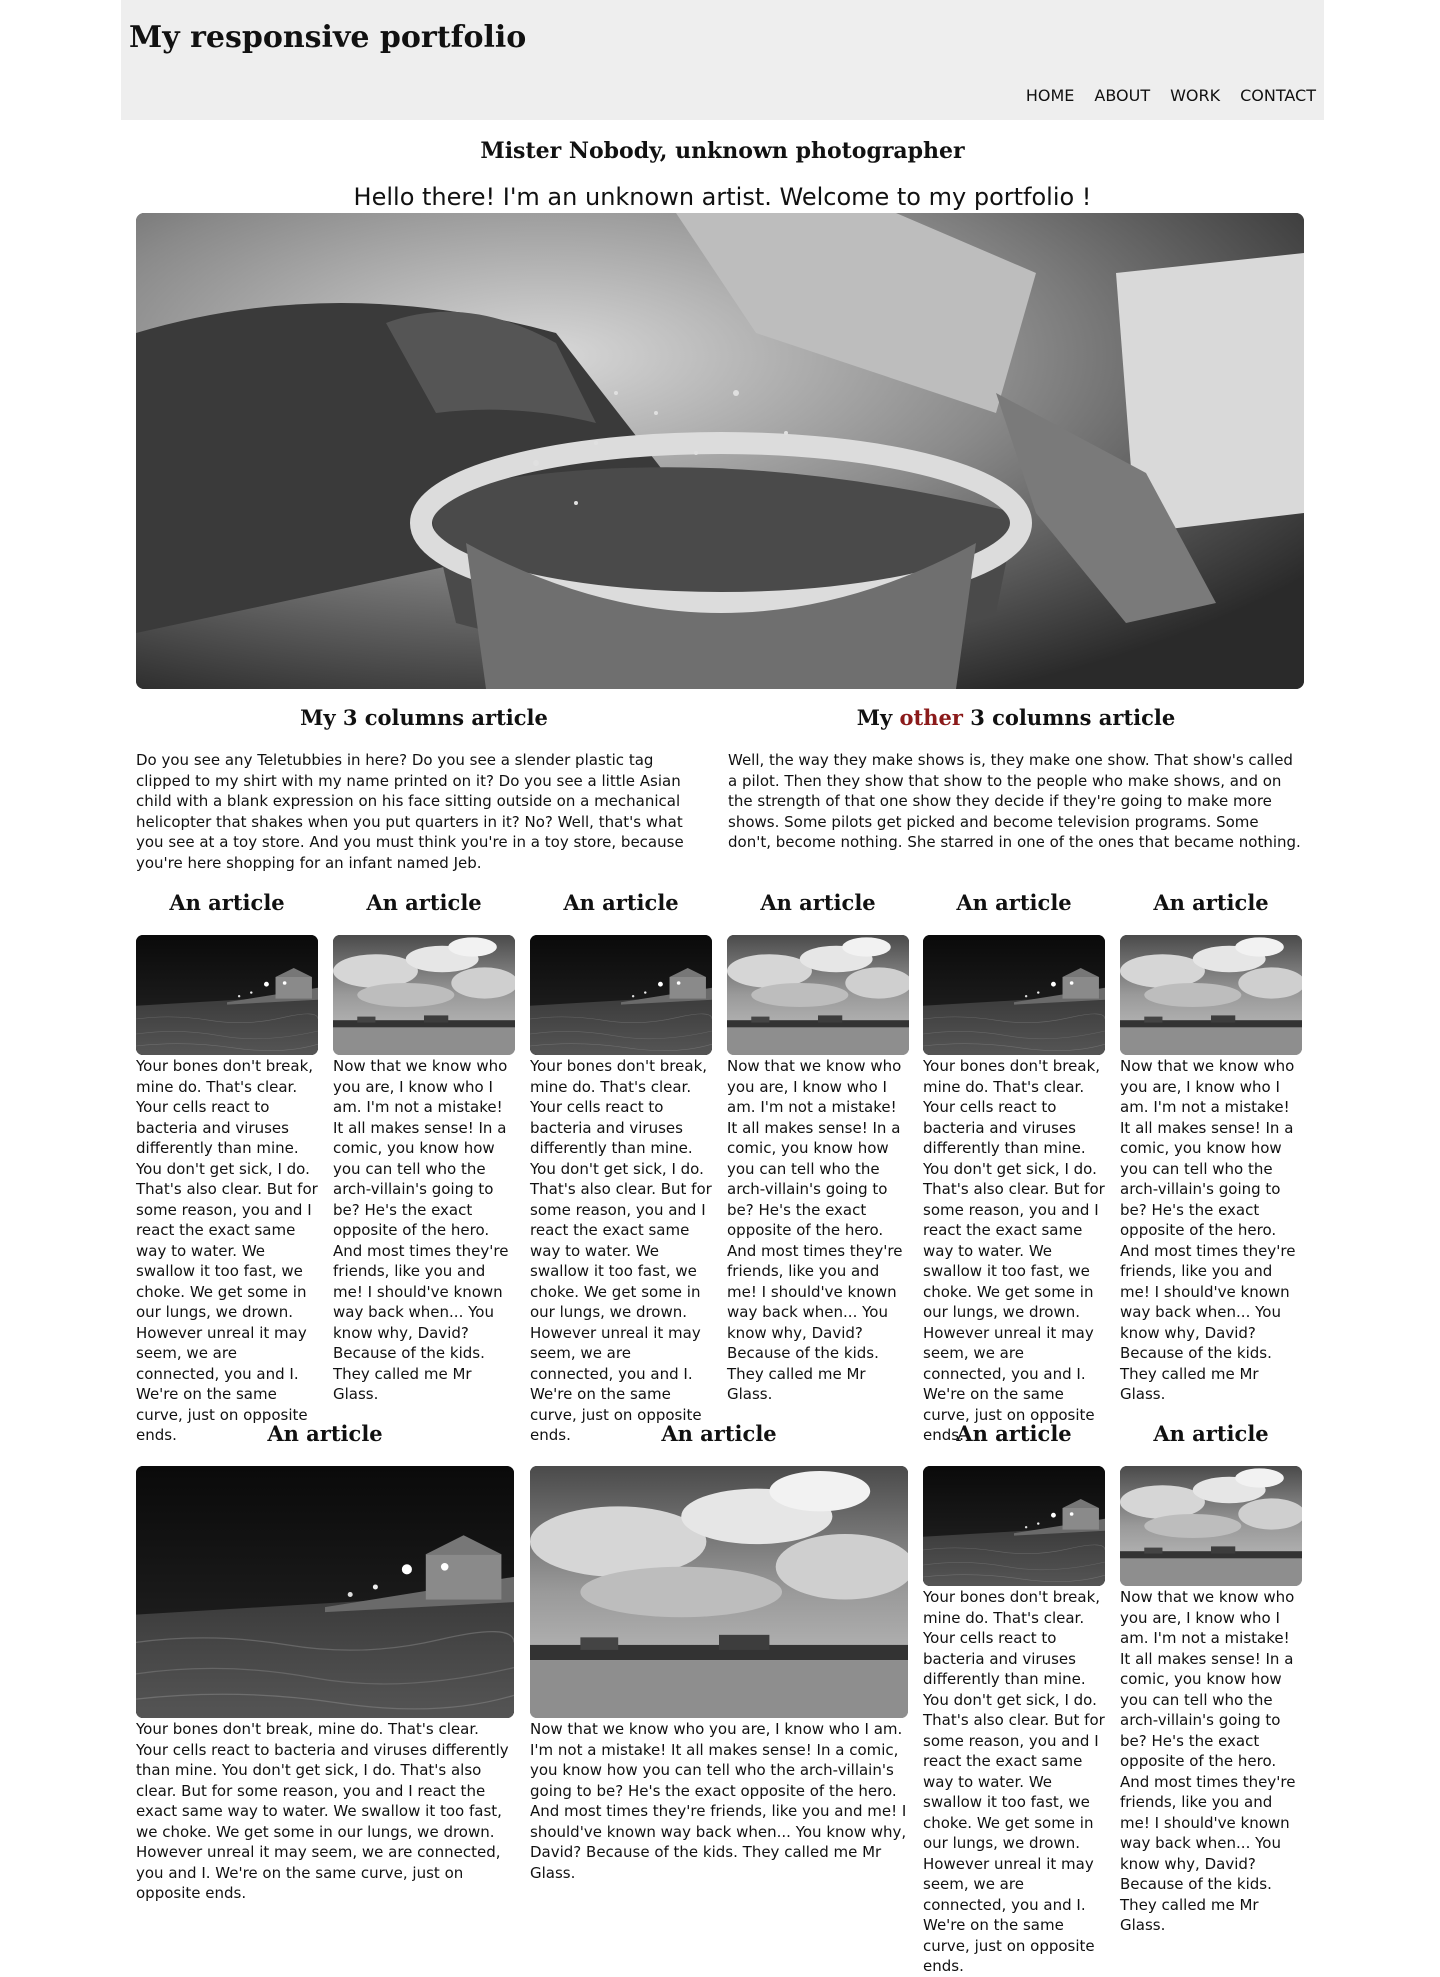  Describe the element at coordinates (1195, 96) in the screenshot. I see `nav-work: WORK` at that location.